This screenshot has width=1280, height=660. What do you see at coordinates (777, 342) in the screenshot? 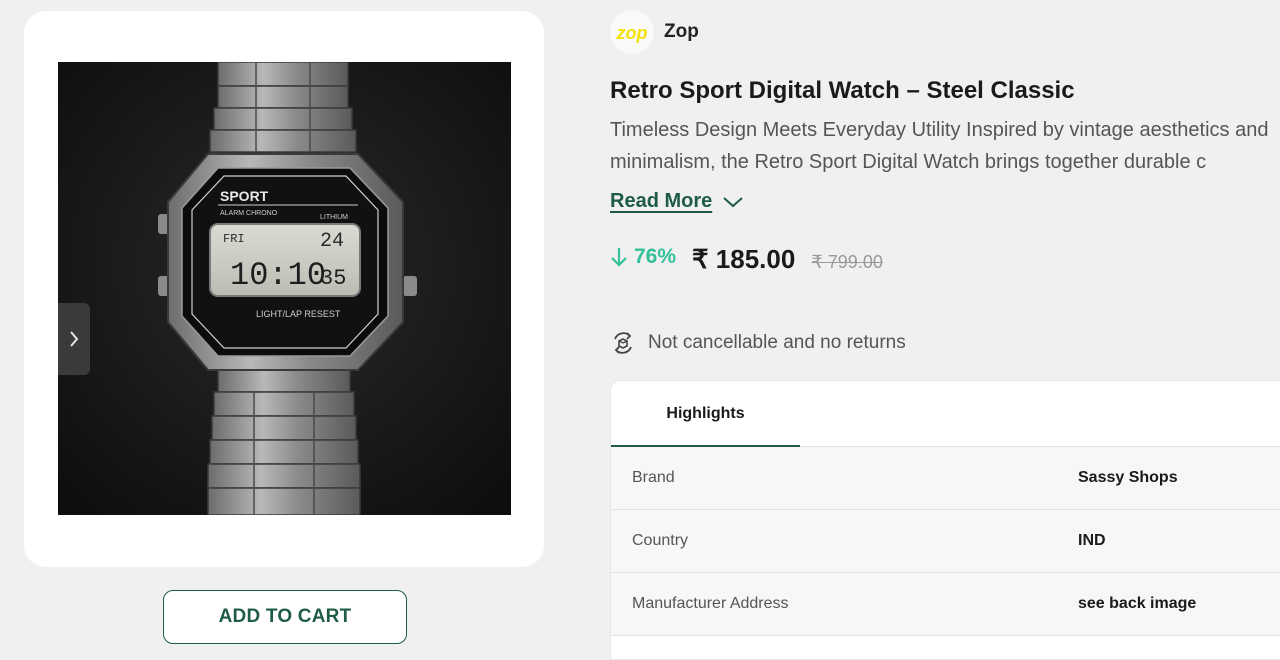
I see `policy-text: Not cancellable and no returns` at bounding box center [777, 342].